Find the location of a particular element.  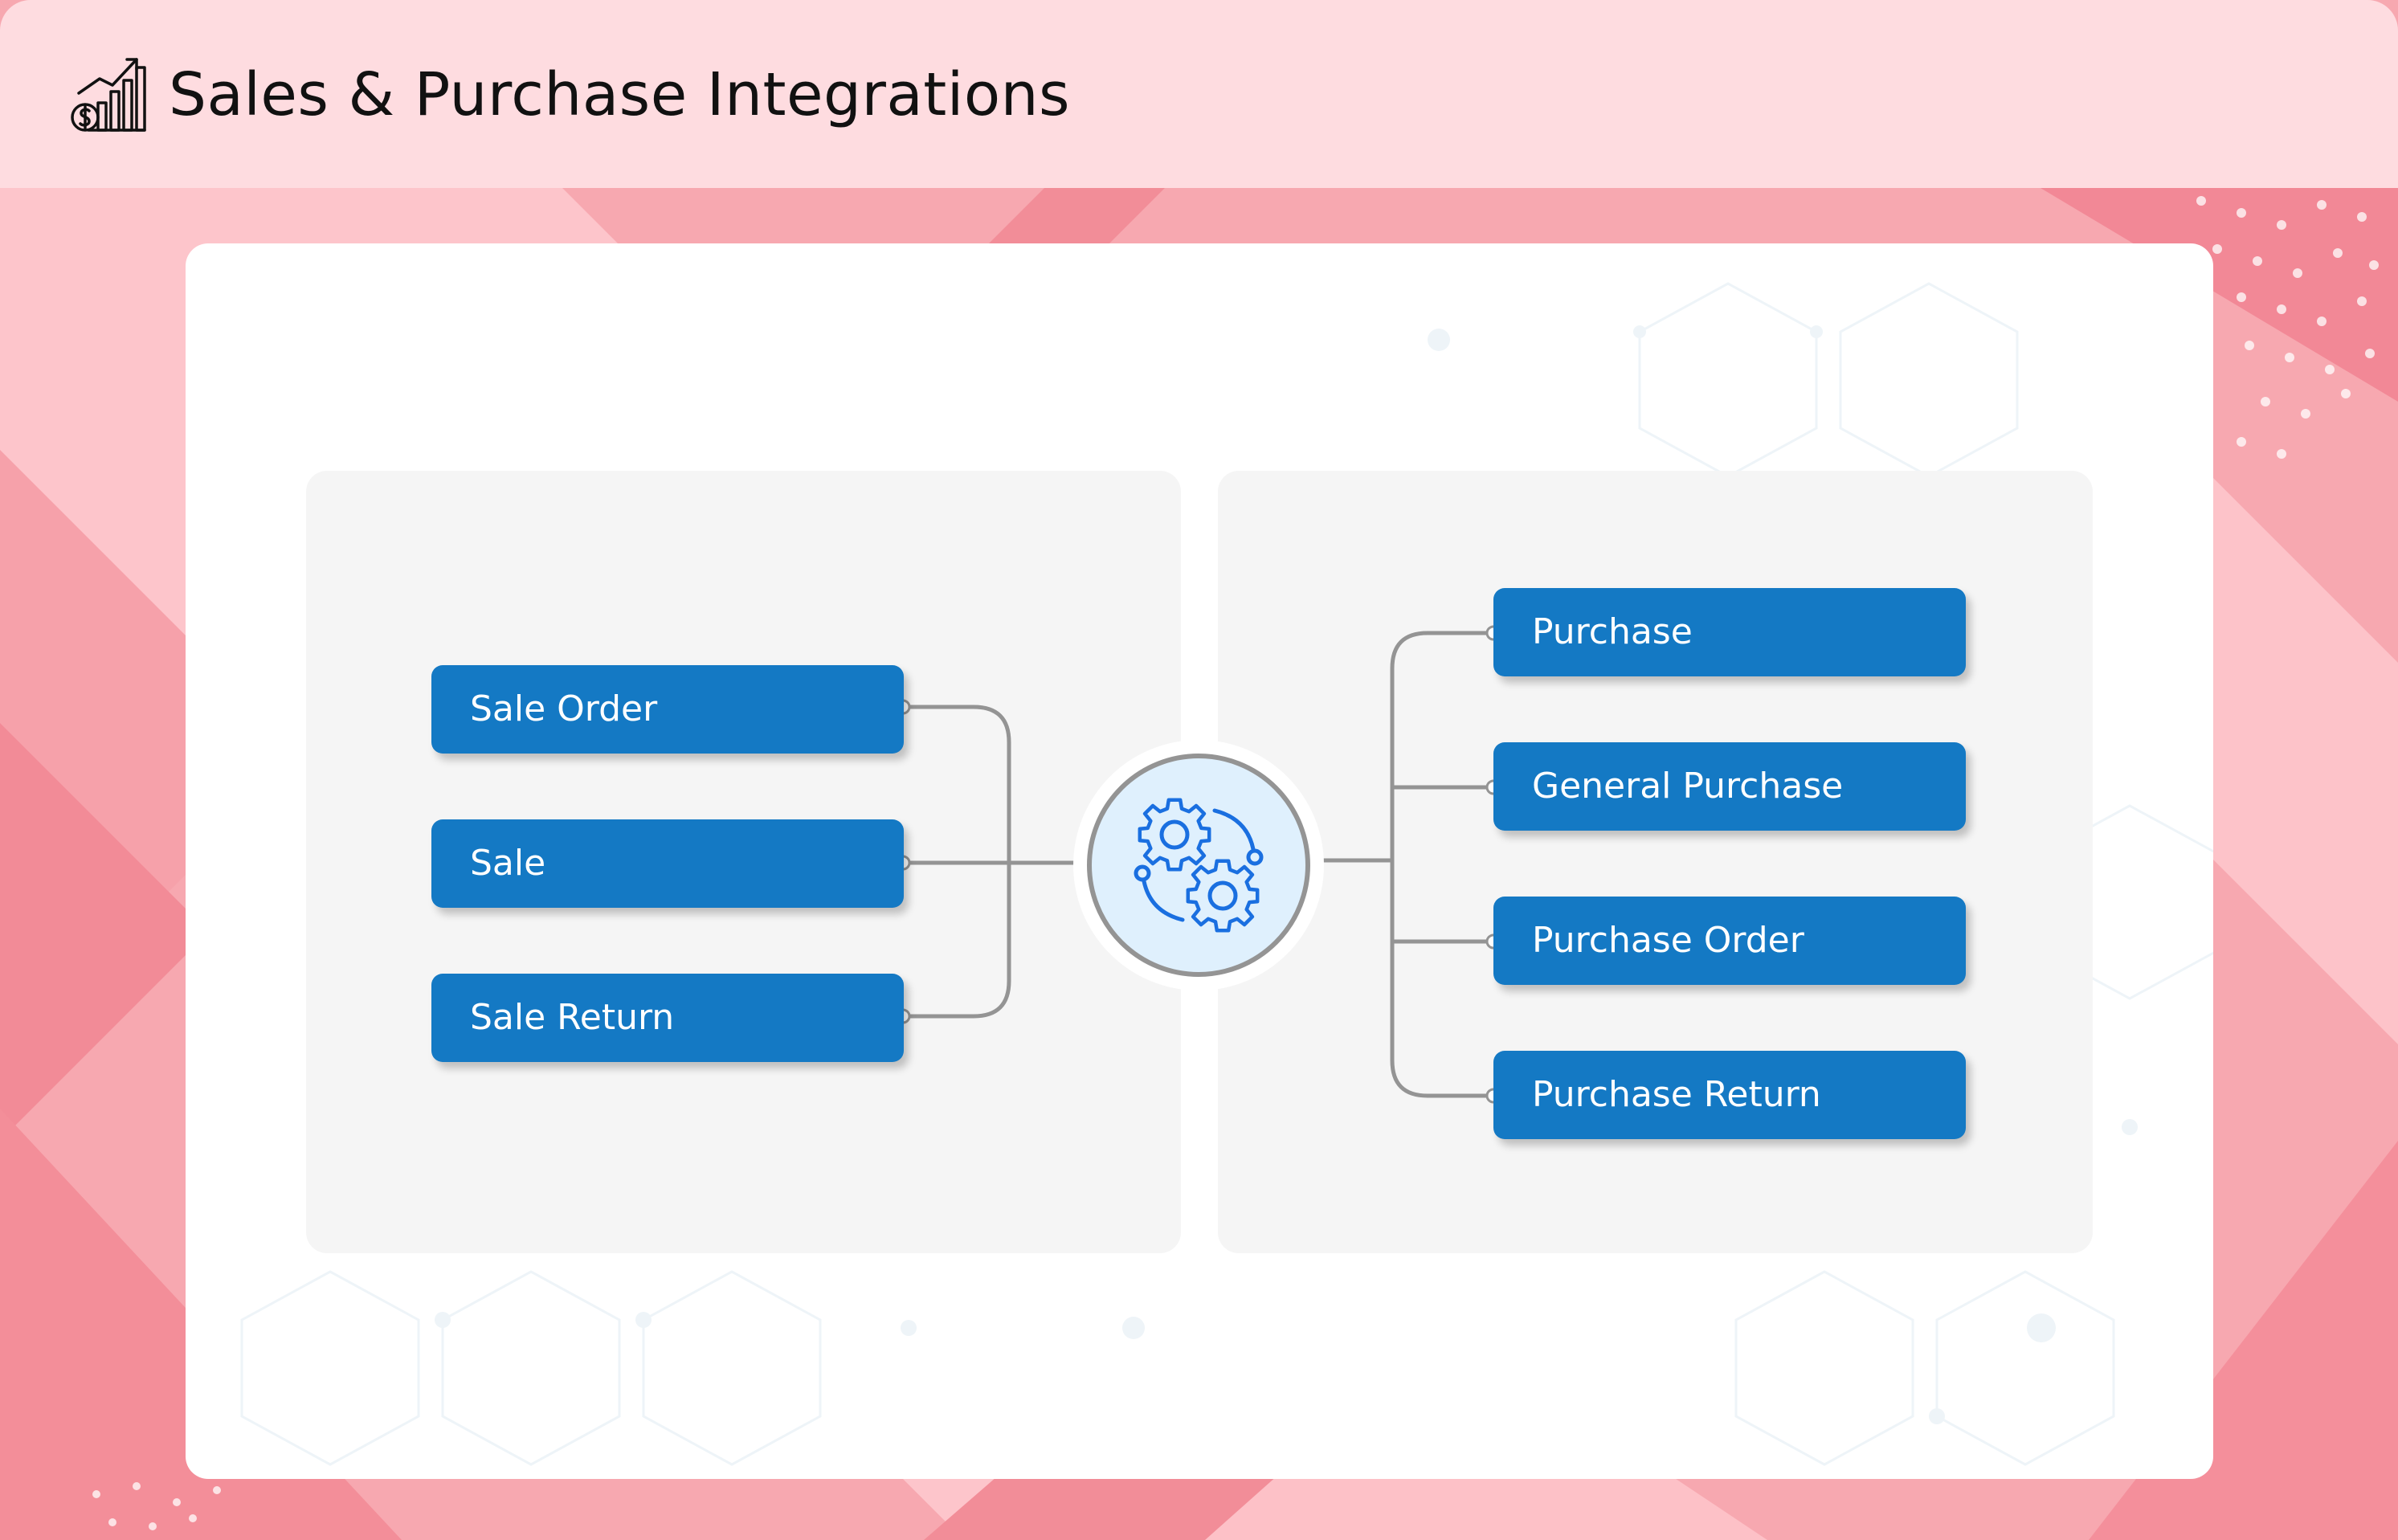

node-sale: Sale is located at coordinates (667, 863).